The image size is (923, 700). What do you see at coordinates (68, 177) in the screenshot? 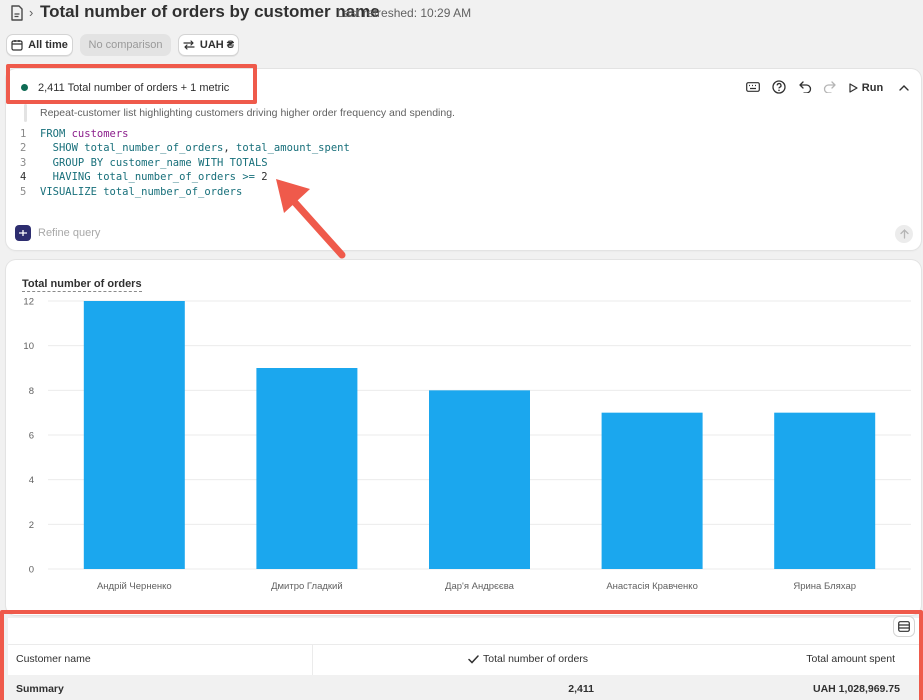
I see `code-token: HAVING` at bounding box center [68, 177].